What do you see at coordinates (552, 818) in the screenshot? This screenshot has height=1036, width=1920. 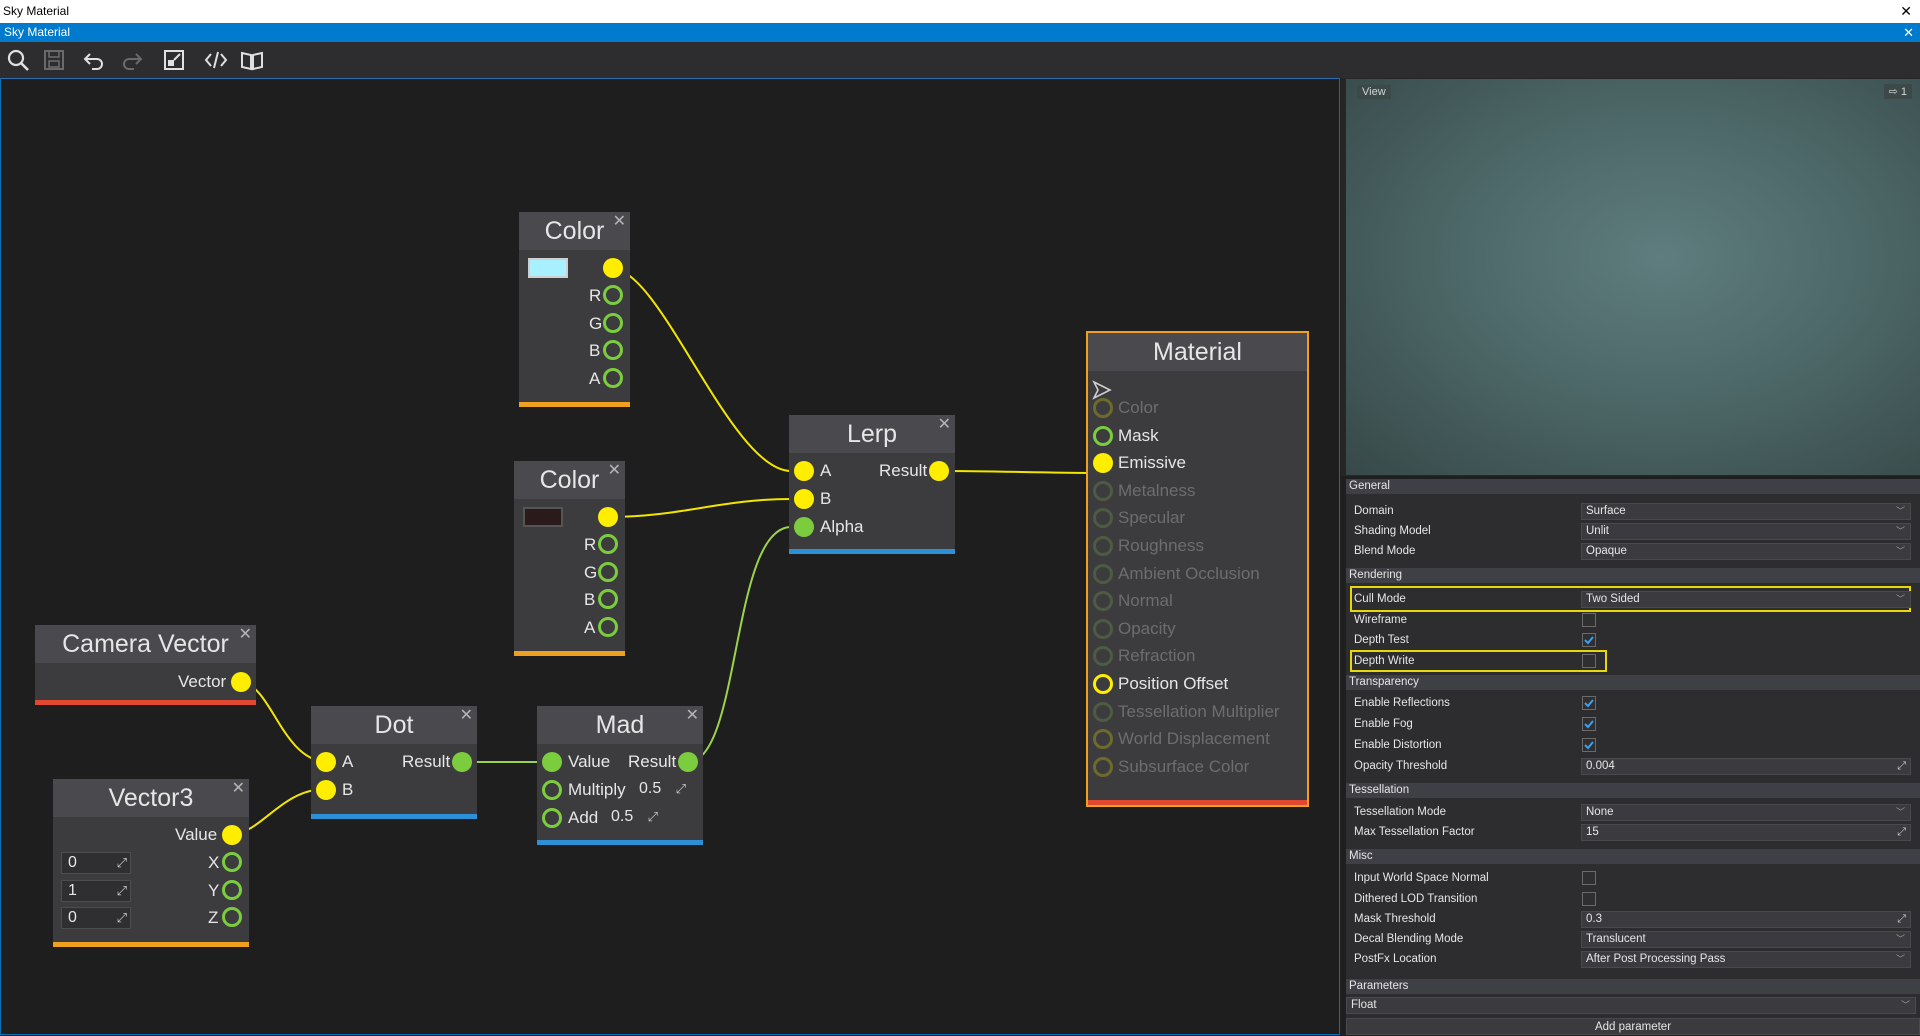 I see `add-input-pin` at bounding box center [552, 818].